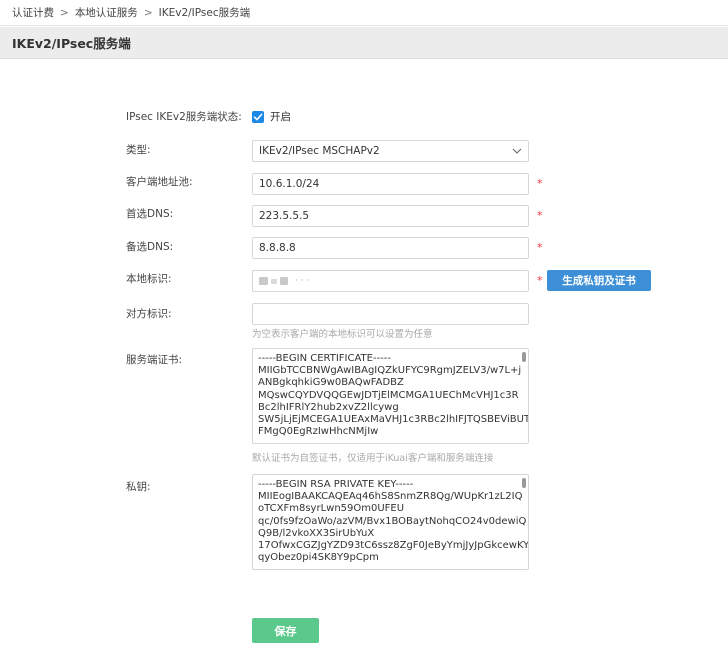 Image resolution: width=728 pixels, height=670 pixels. I want to click on key-line: qyObez0pi4SK8Y9pCpm, so click(318, 558).